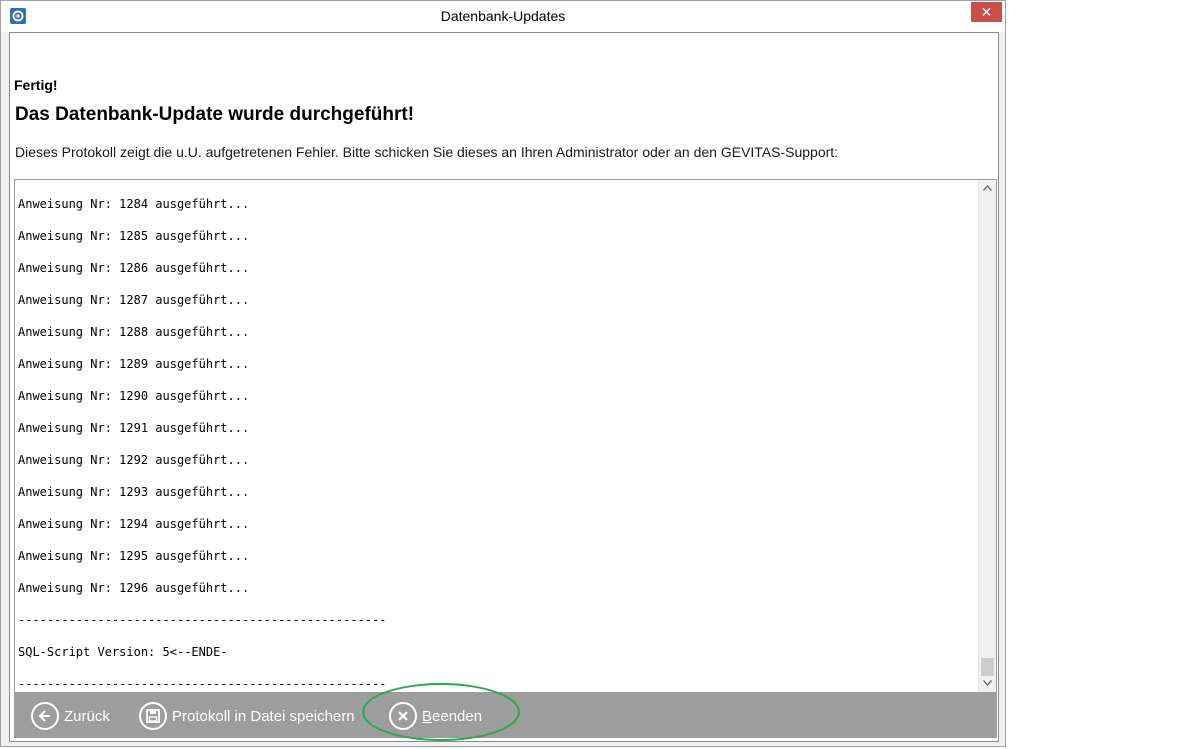 This screenshot has height=749, width=1200. I want to click on arrow-left-icon, so click(45, 716).